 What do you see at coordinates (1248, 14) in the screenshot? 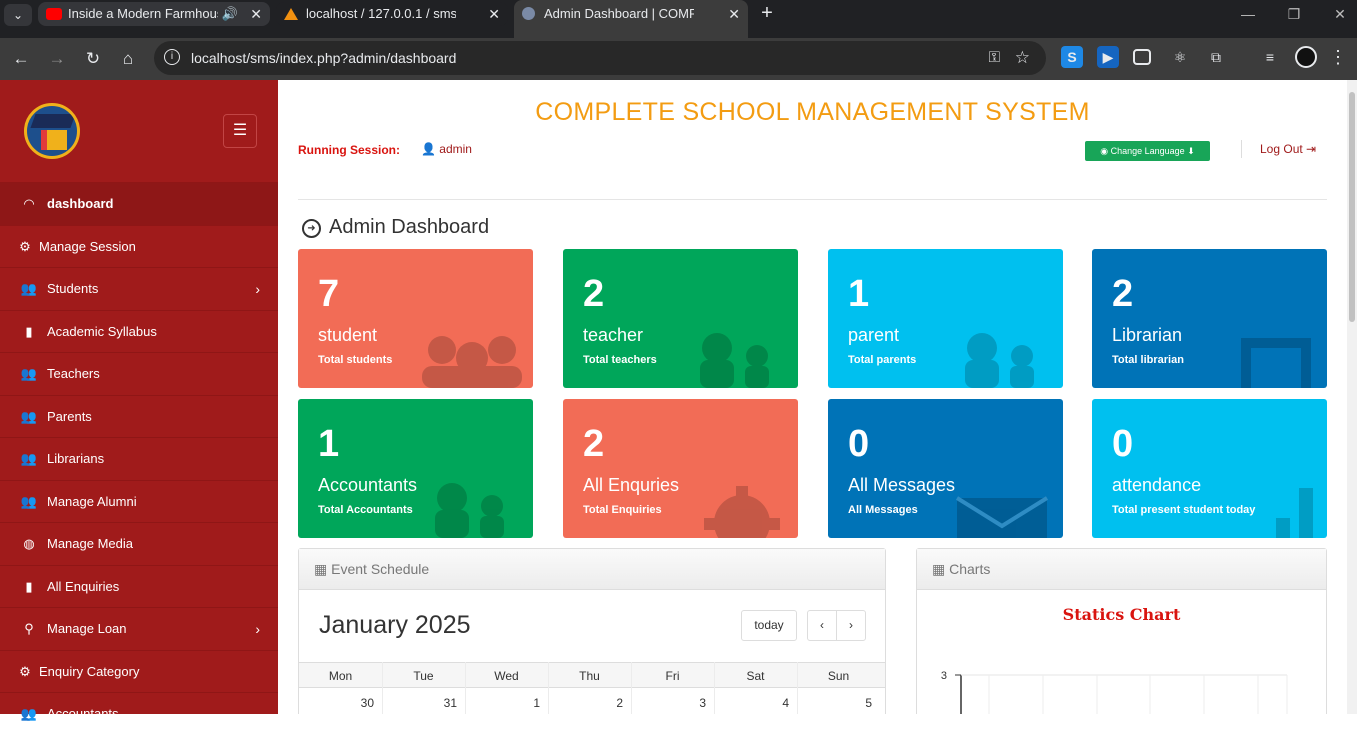
I see `minimize-icon: —` at bounding box center [1248, 14].